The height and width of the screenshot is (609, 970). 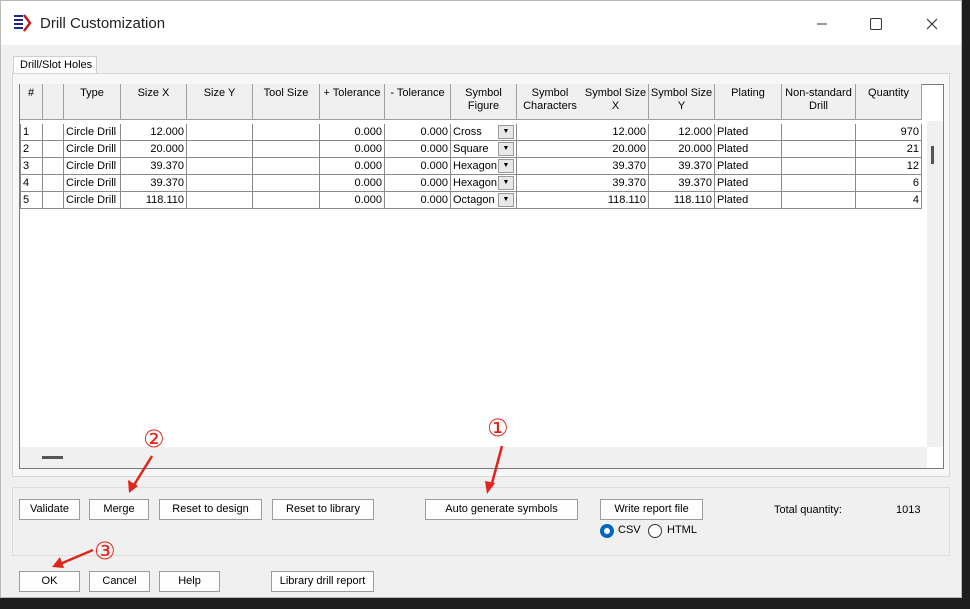 What do you see at coordinates (935, 284) in the screenshot?
I see `vertical-scrollbar` at bounding box center [935, 284].